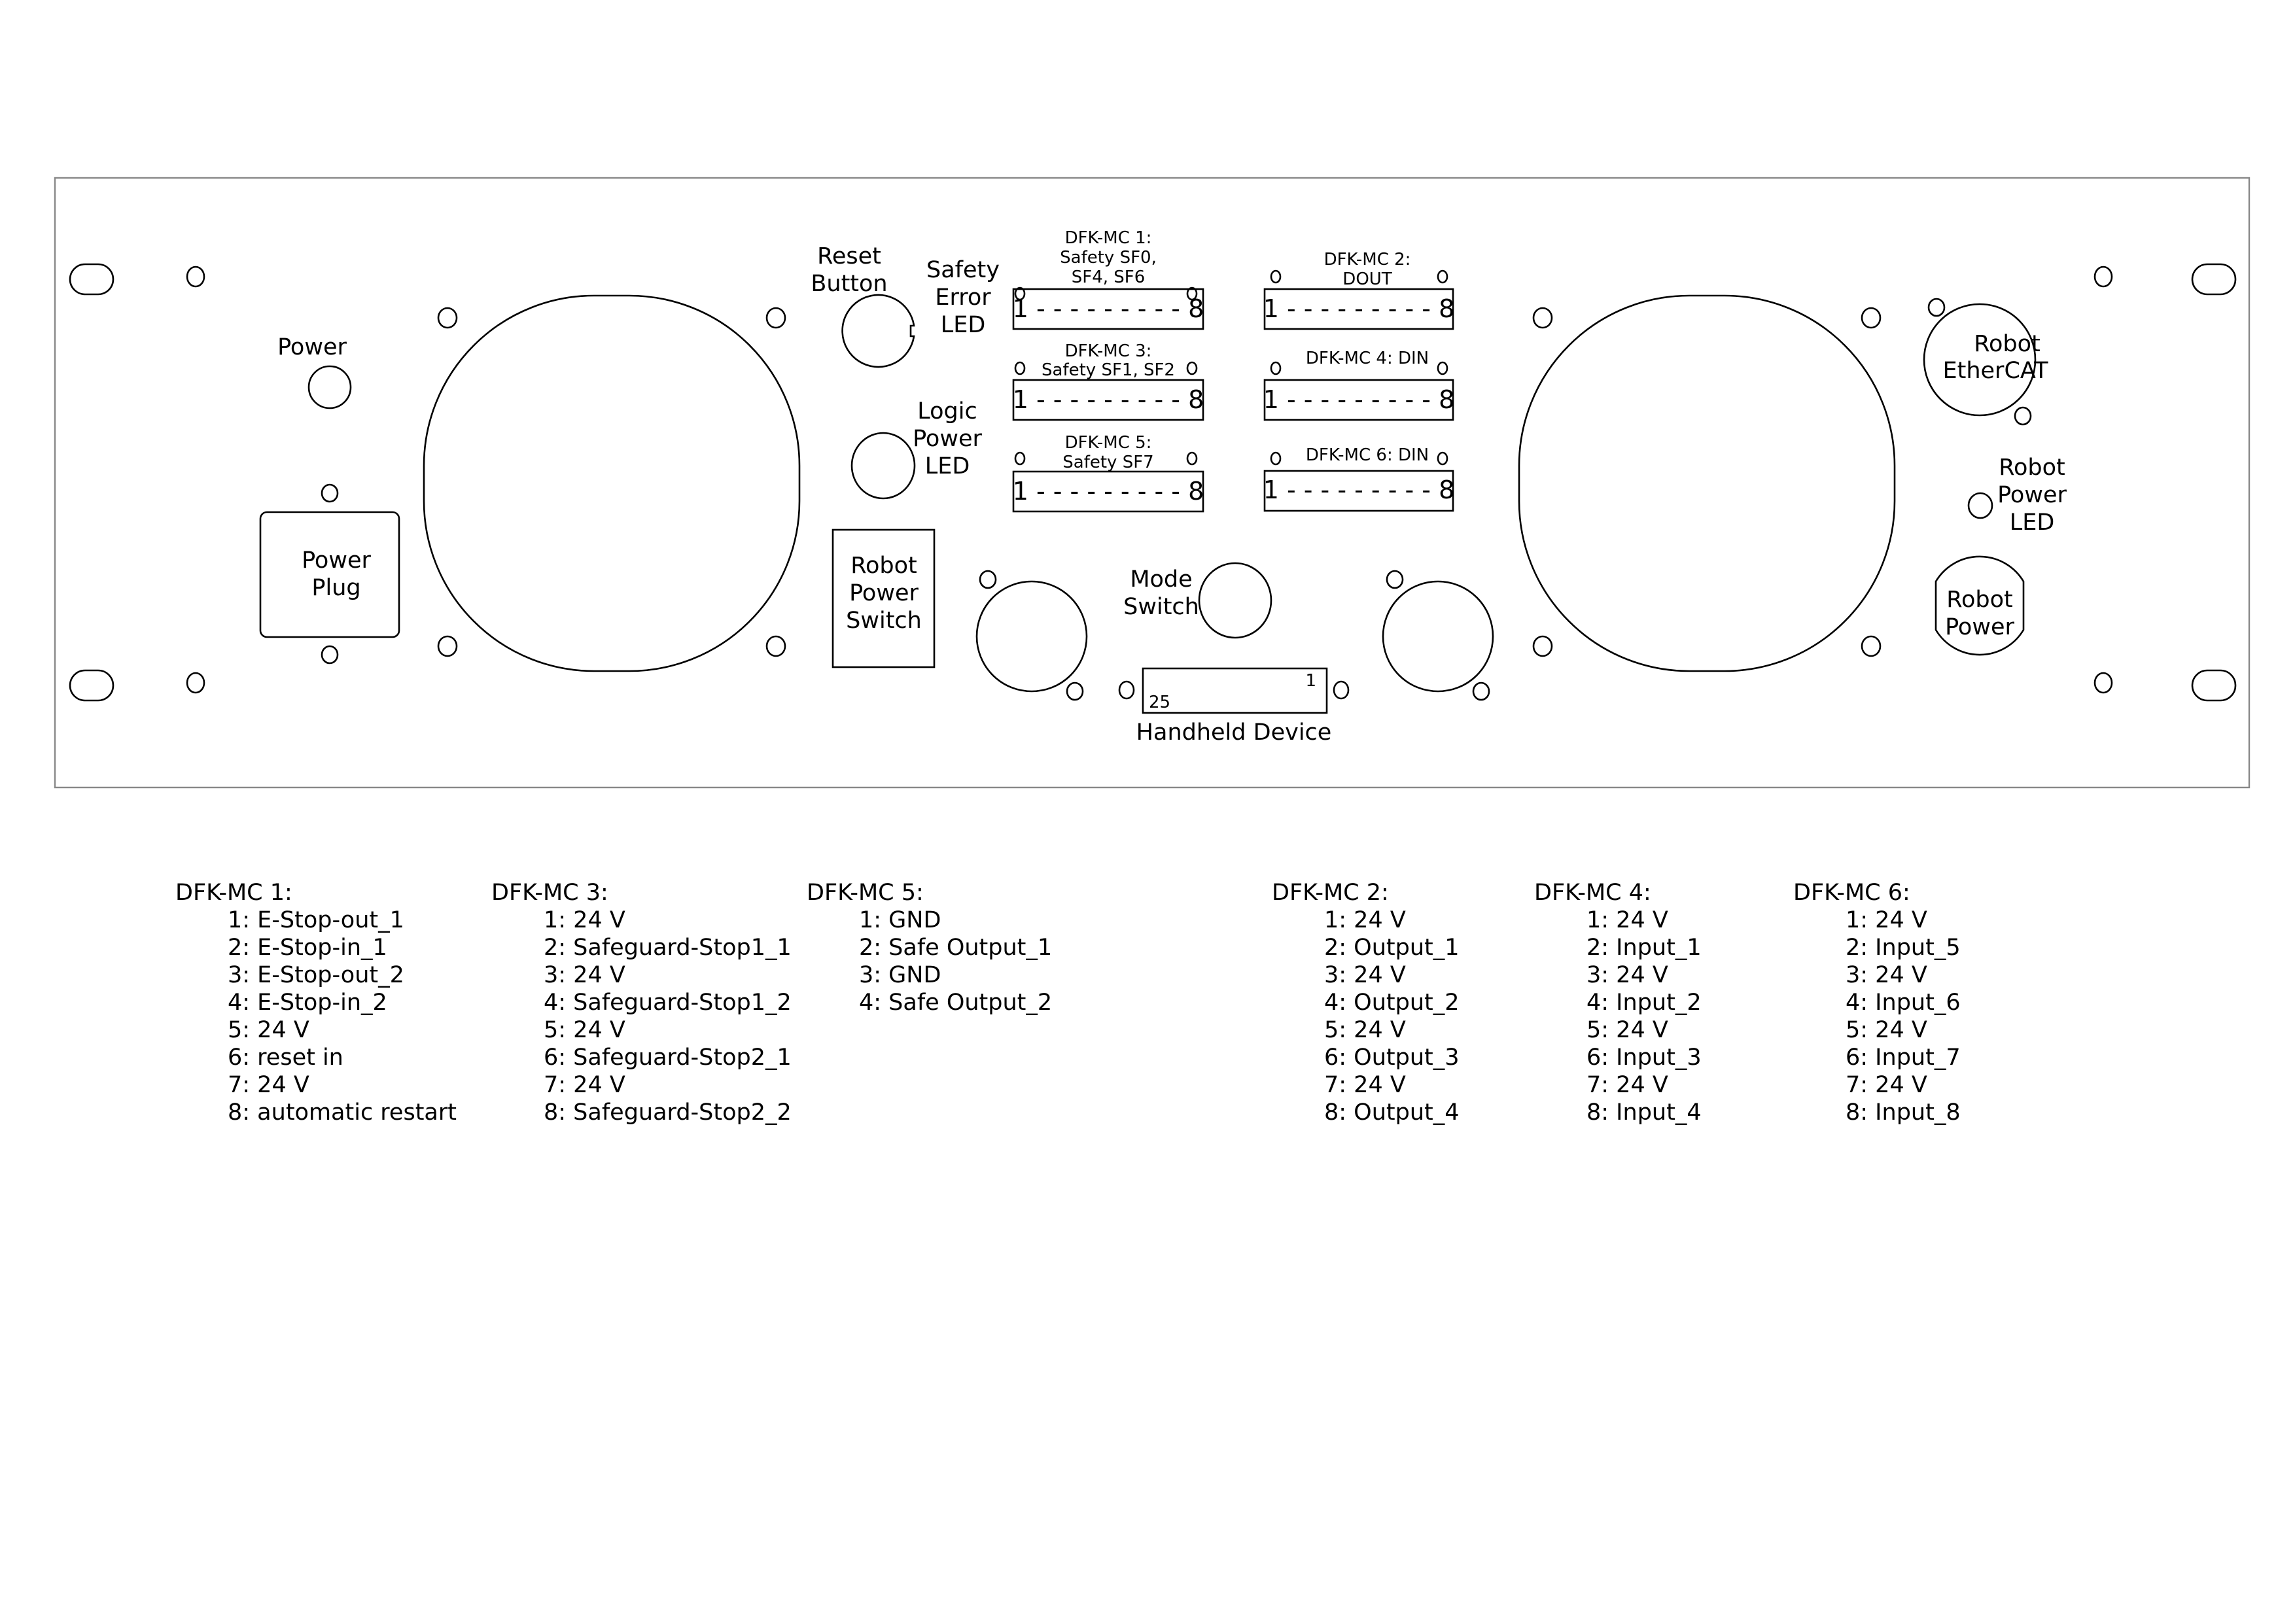 The width and height of the screenshot is (2295, 1624). What do you see at coordinates (1359, 400) in the screenshot?
I see `dfk-mc-4-pins: 1 - - - - - - - - - 8` at bounding box center [1359, 400].